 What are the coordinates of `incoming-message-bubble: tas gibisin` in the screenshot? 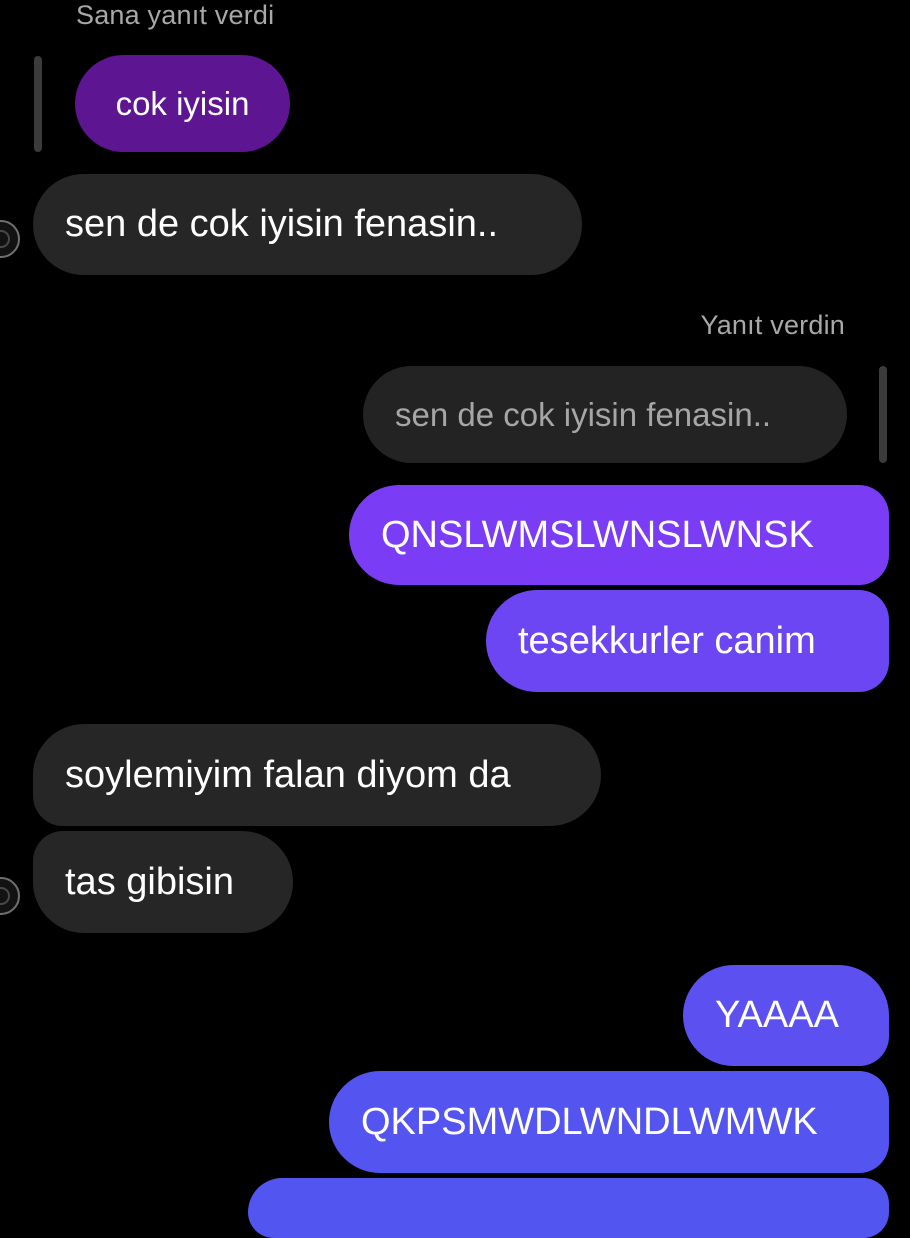 It's located at (163, 882).